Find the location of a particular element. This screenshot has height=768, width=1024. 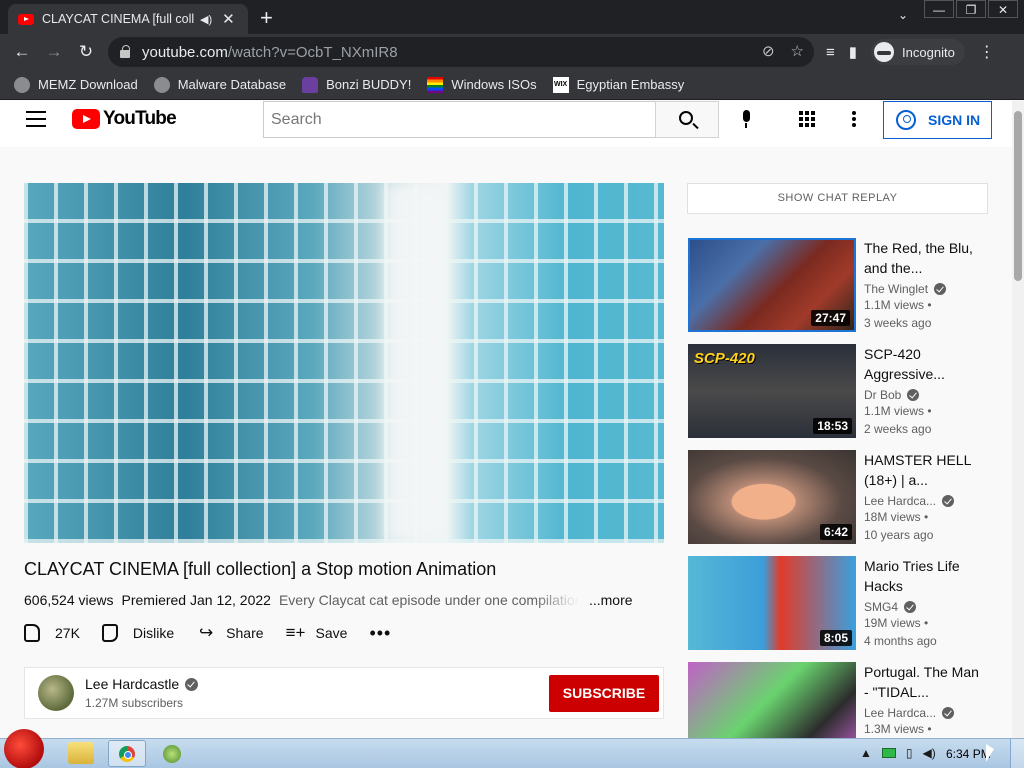

channel-avatar is located at coordinates (56, 693).